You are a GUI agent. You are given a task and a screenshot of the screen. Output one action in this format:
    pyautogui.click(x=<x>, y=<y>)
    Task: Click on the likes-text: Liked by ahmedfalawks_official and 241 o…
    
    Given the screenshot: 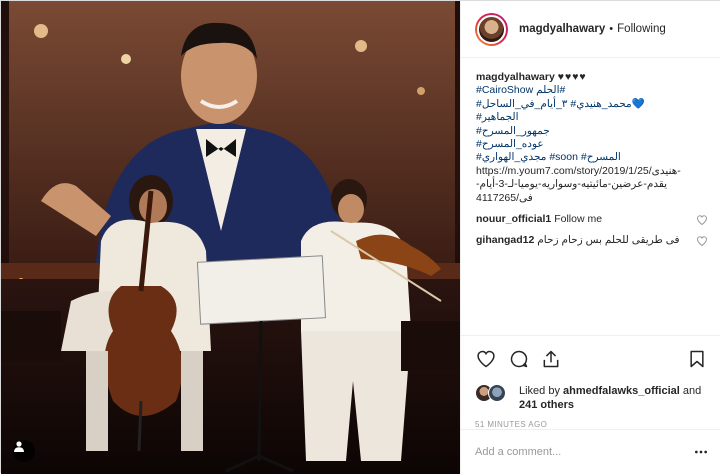 What is the action you would take?
    pyautogui.click(x=610, y=398)
    